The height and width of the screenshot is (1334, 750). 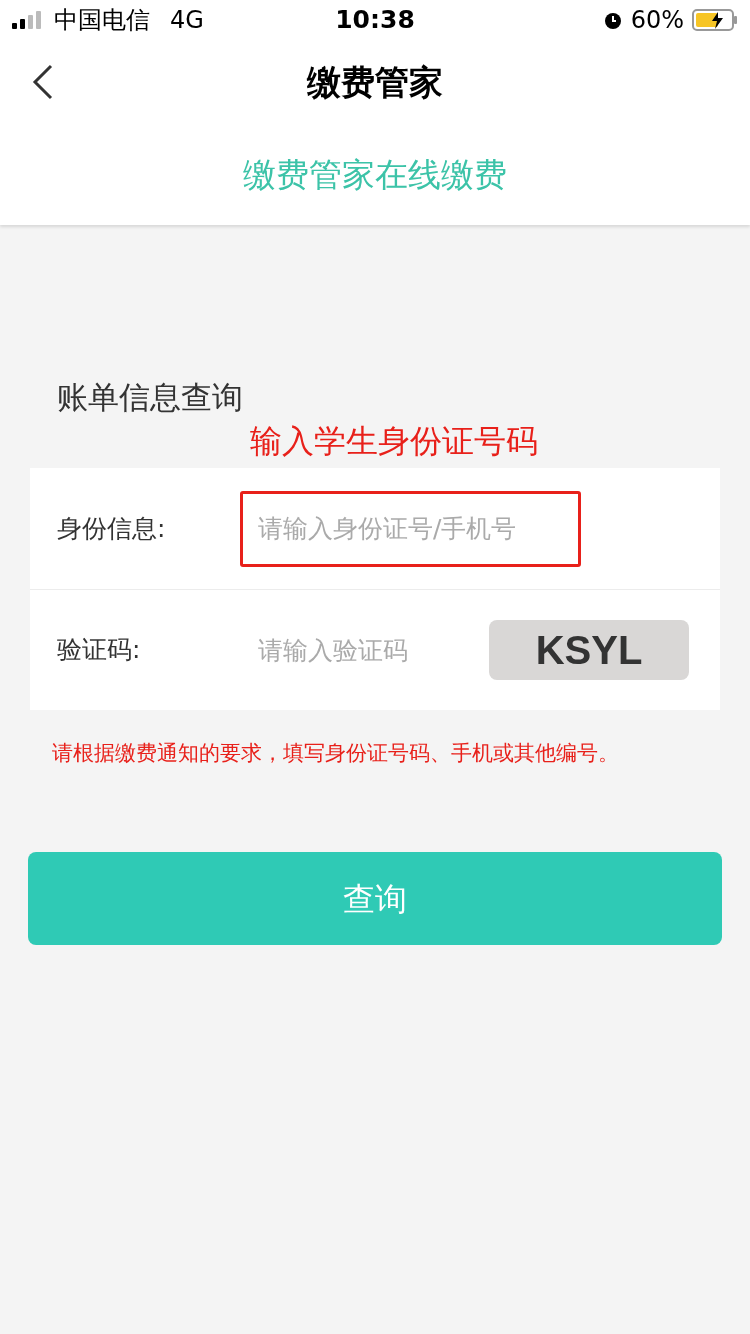 I want to click on clock: 10:38, so click(x=375, y=20).